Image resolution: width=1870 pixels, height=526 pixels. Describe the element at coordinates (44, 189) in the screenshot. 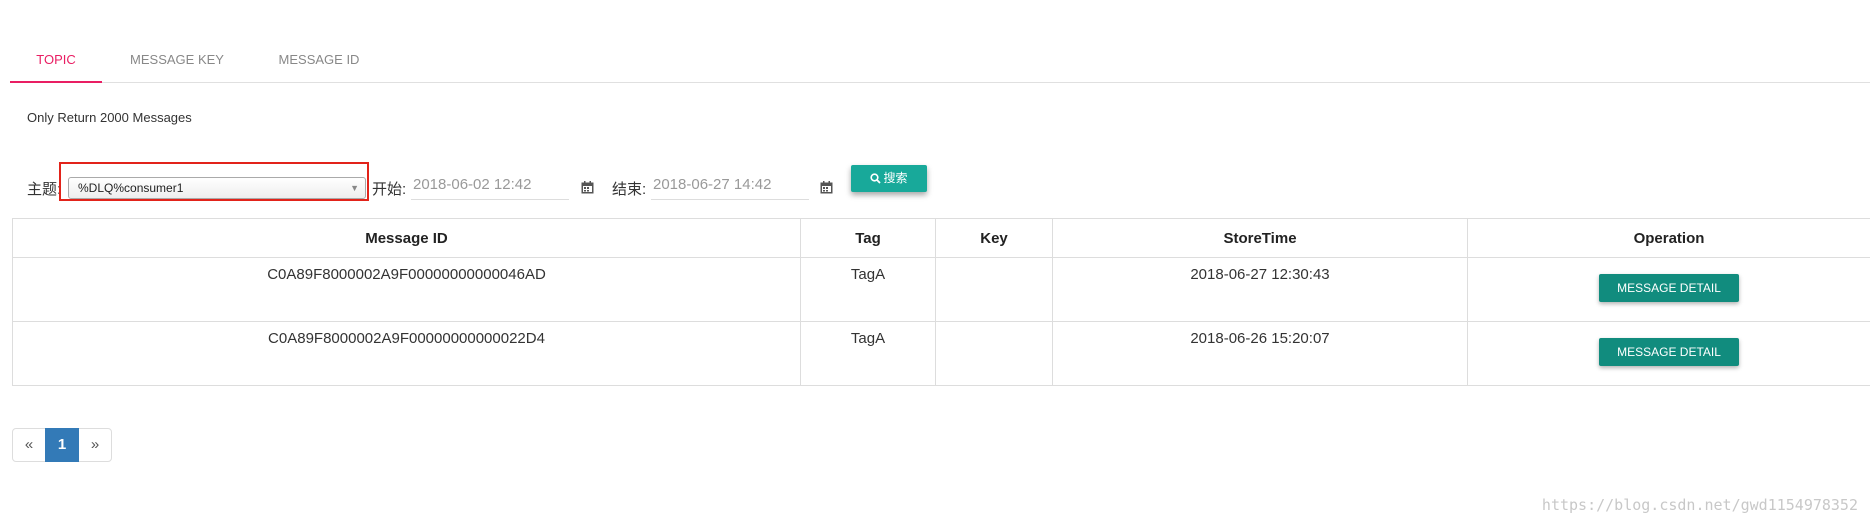

I see `topic-label: 主题:` at that location.